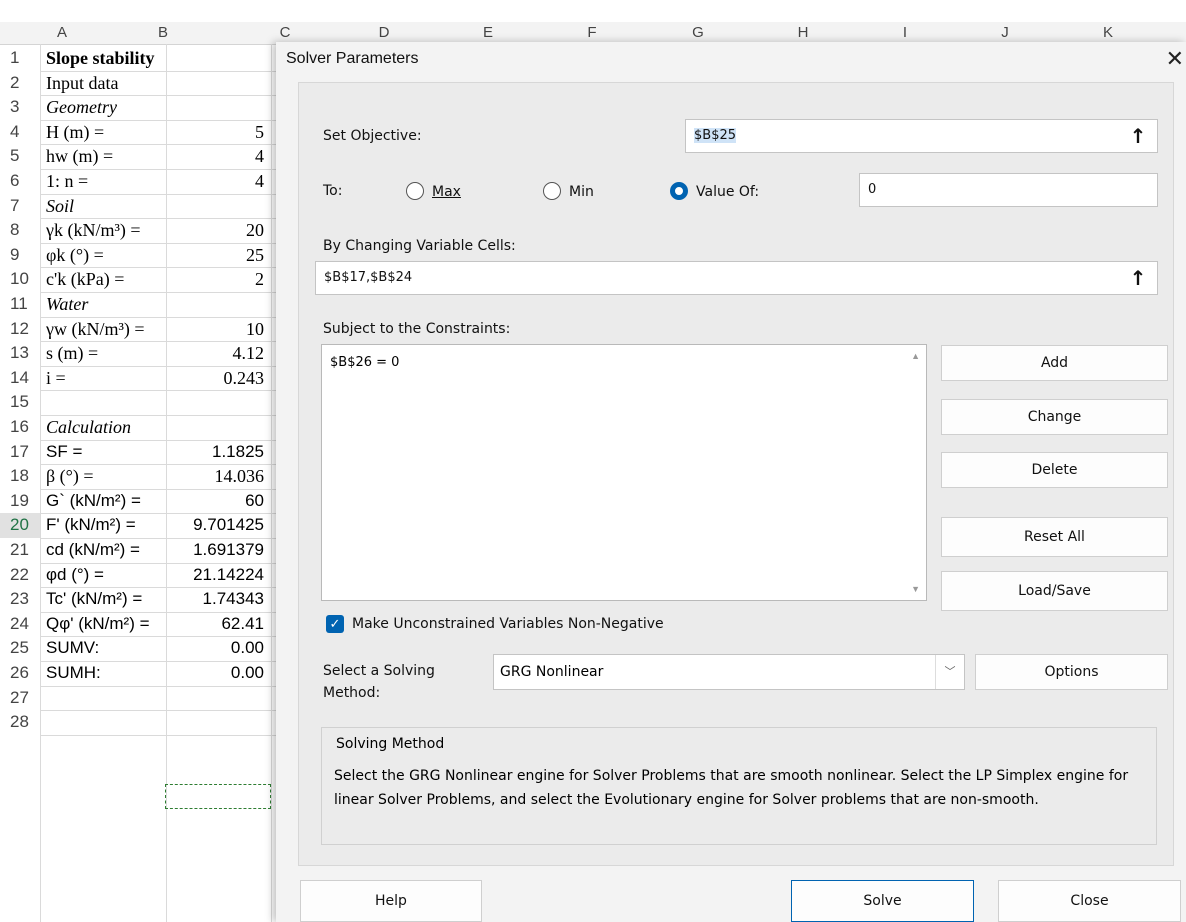  Describe the element at coordinates (949, 672) in the screenshot. I see `chevron-down-icon: ﹀` at that location.